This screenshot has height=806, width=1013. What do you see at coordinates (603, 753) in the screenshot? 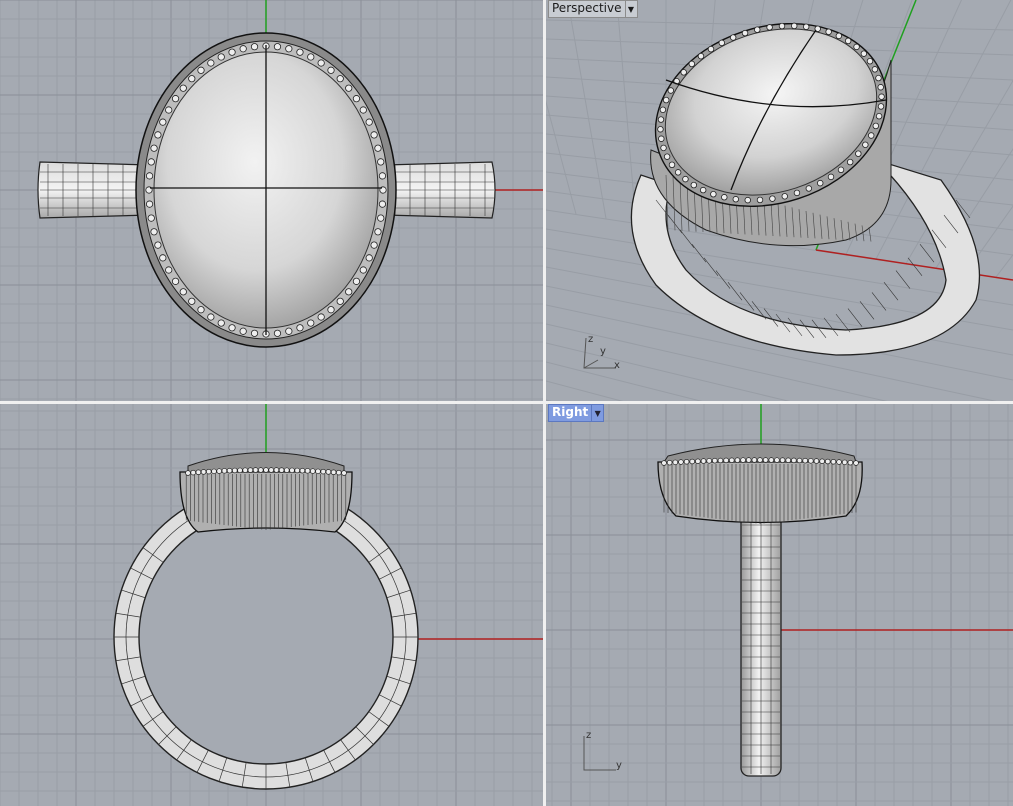
I see `world-axes-icon: z y` at bounding box center [603, 753].